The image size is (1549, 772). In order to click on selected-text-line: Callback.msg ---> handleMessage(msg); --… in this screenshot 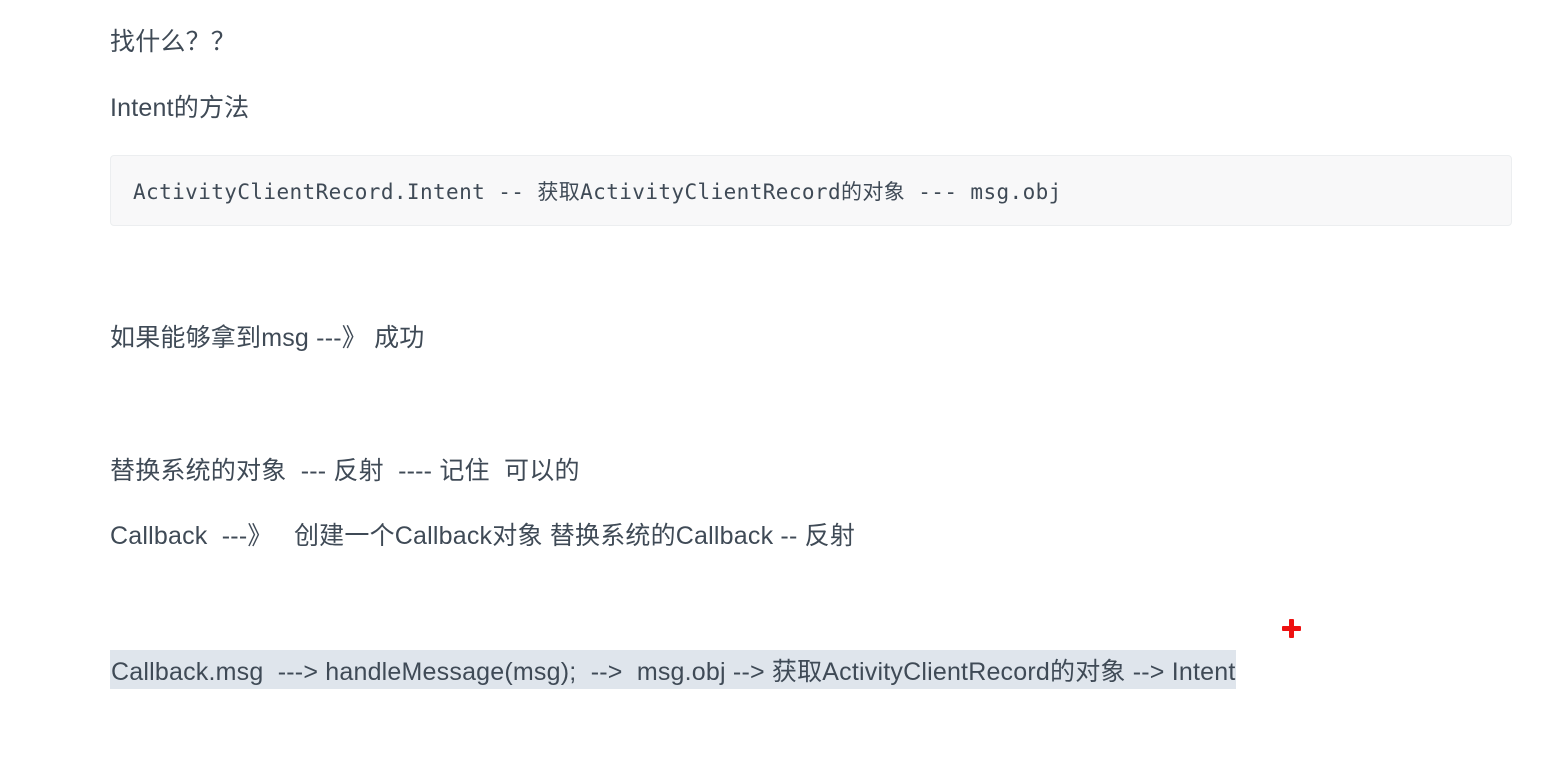, I will do `click(673, 669)`.